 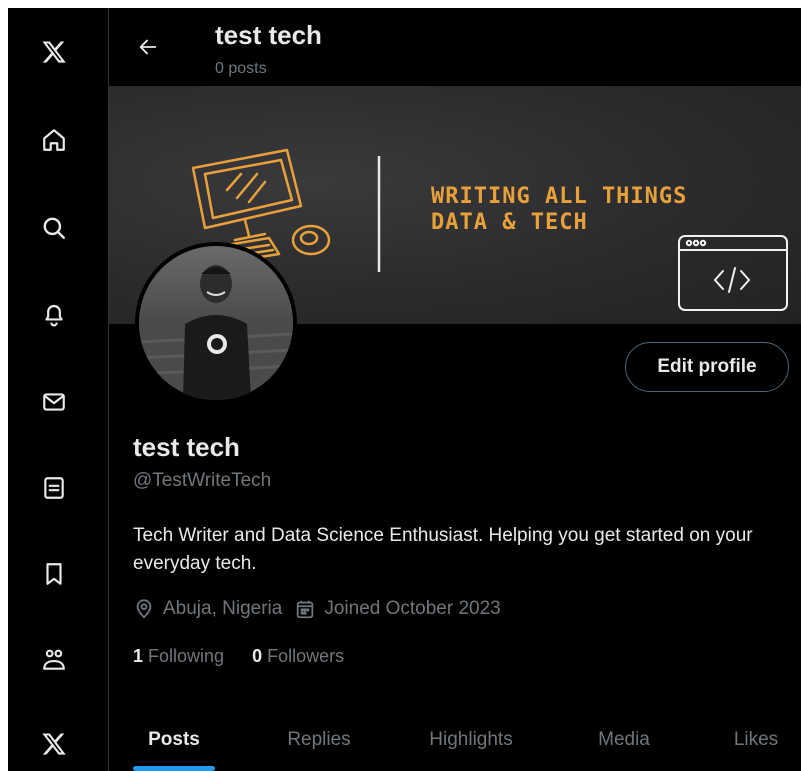 I want to click on calendar-icon, so click(x=305, y=609).